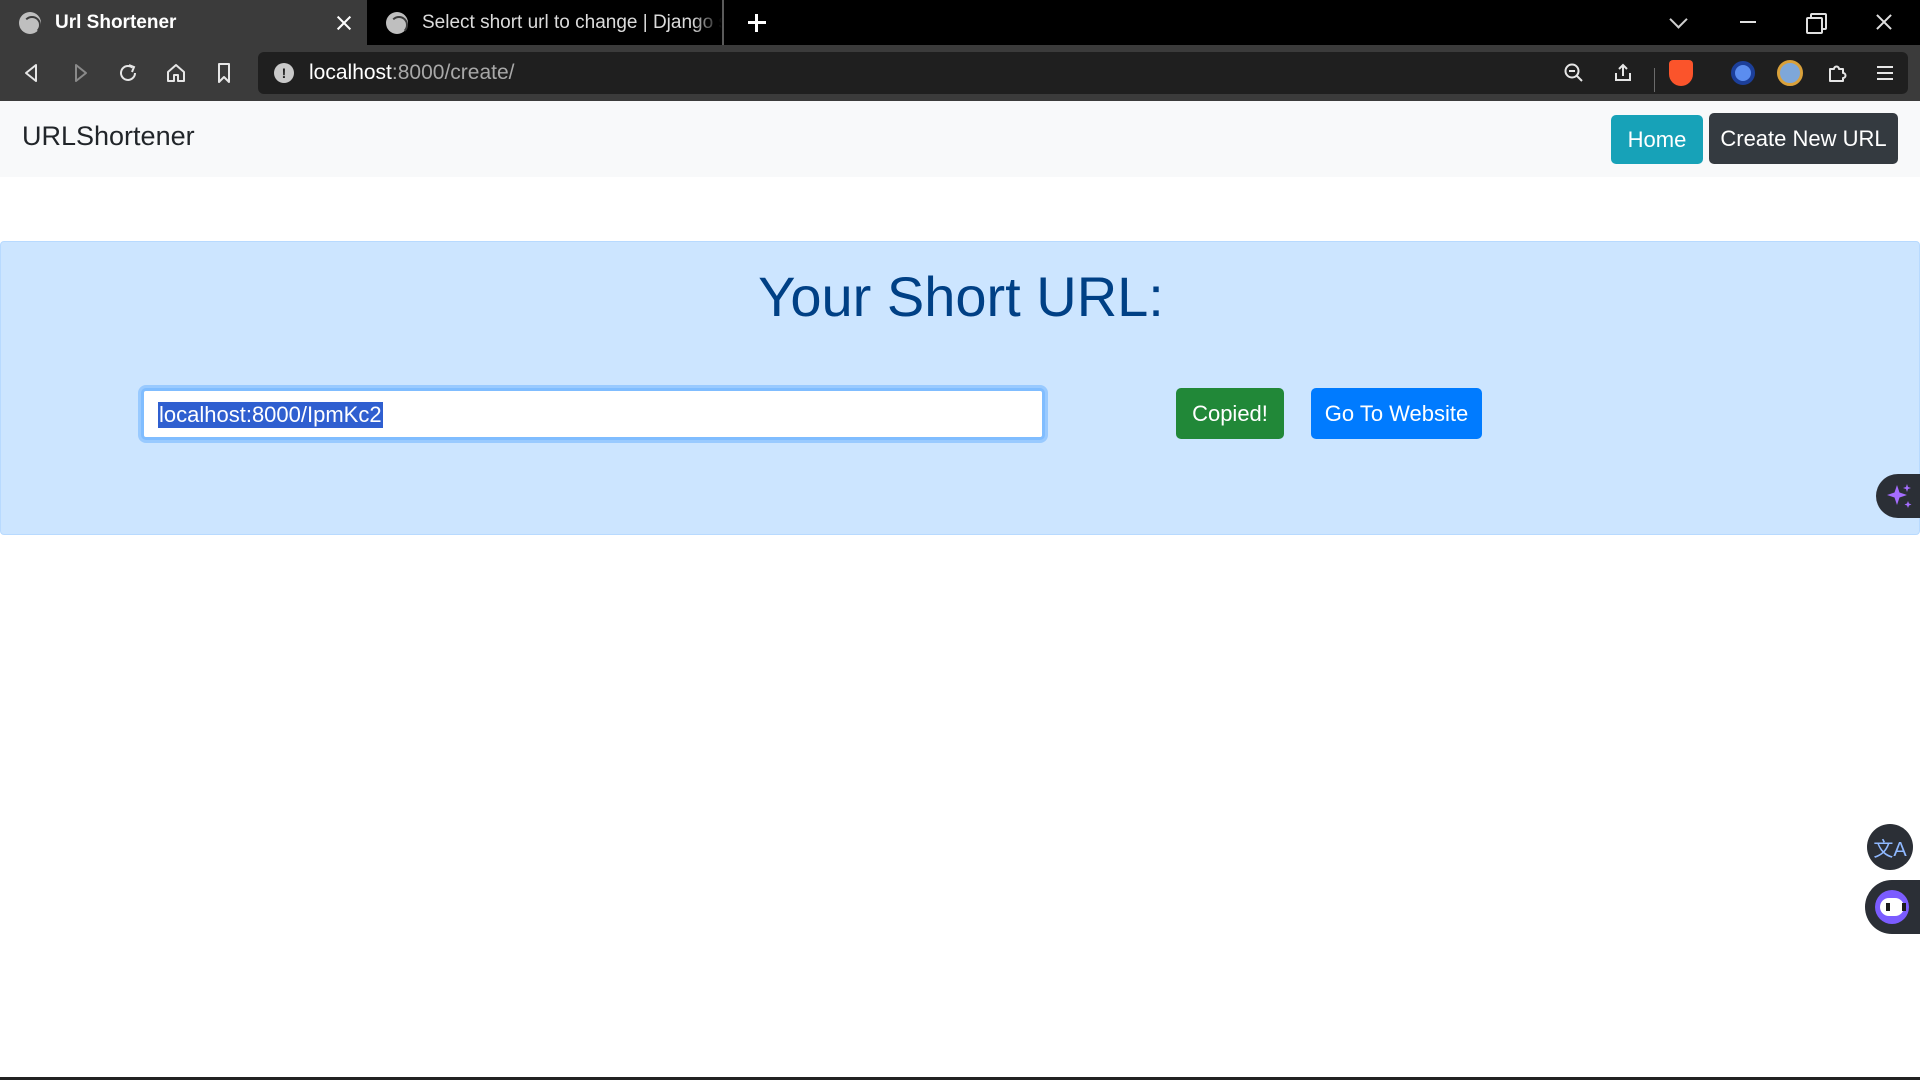  What do you see at coordinates (1803, 138) in the screenshot?
I see `create-new-url-button: Create New URL` at bounding box center [1803, 138].